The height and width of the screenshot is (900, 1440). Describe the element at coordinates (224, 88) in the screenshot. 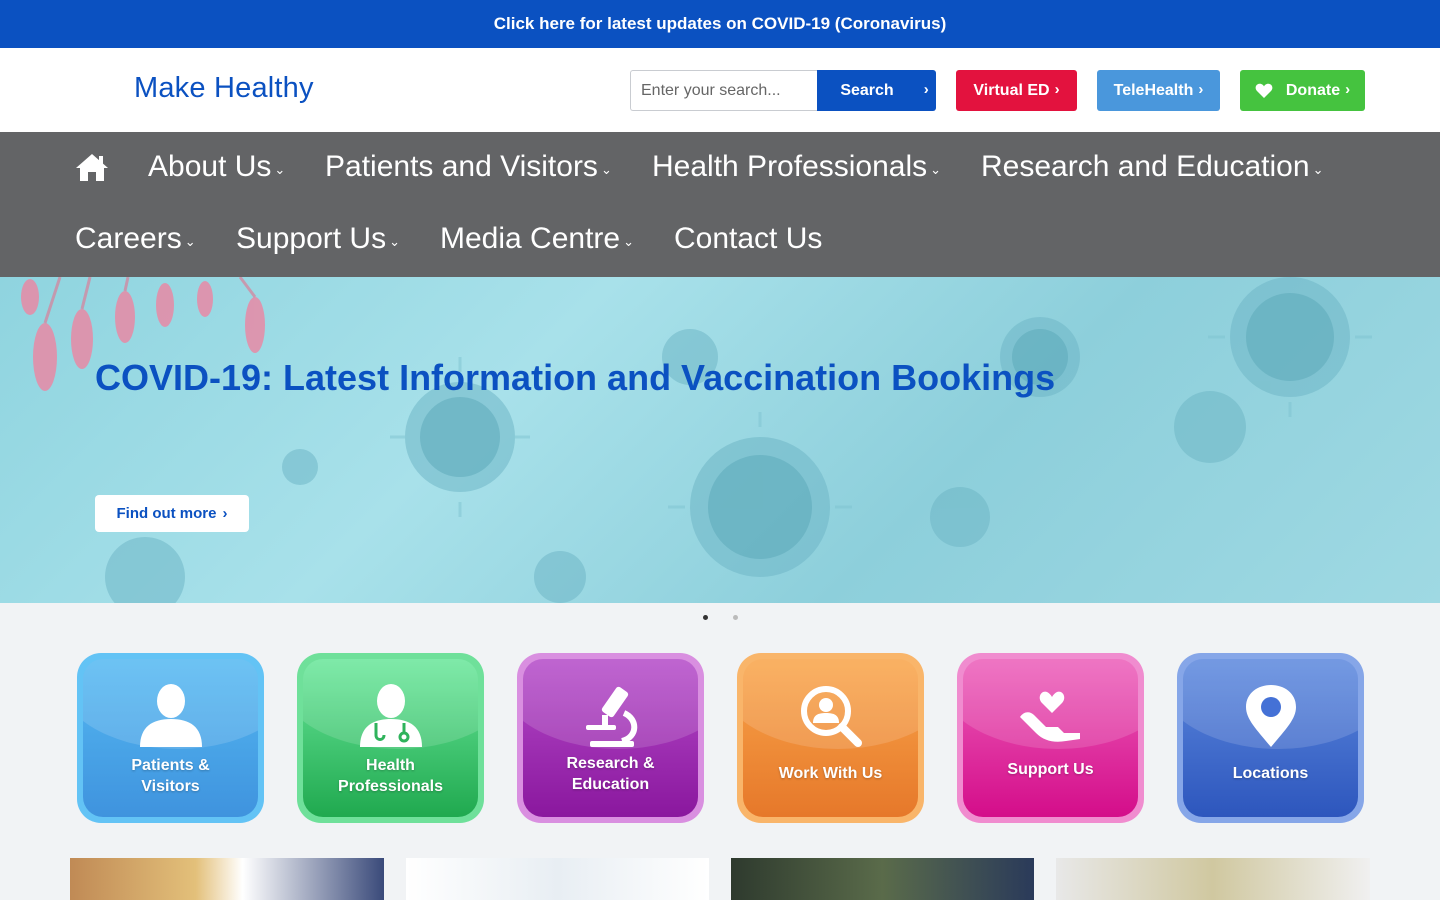

I see `site-logo: Make Healthy` at that location.